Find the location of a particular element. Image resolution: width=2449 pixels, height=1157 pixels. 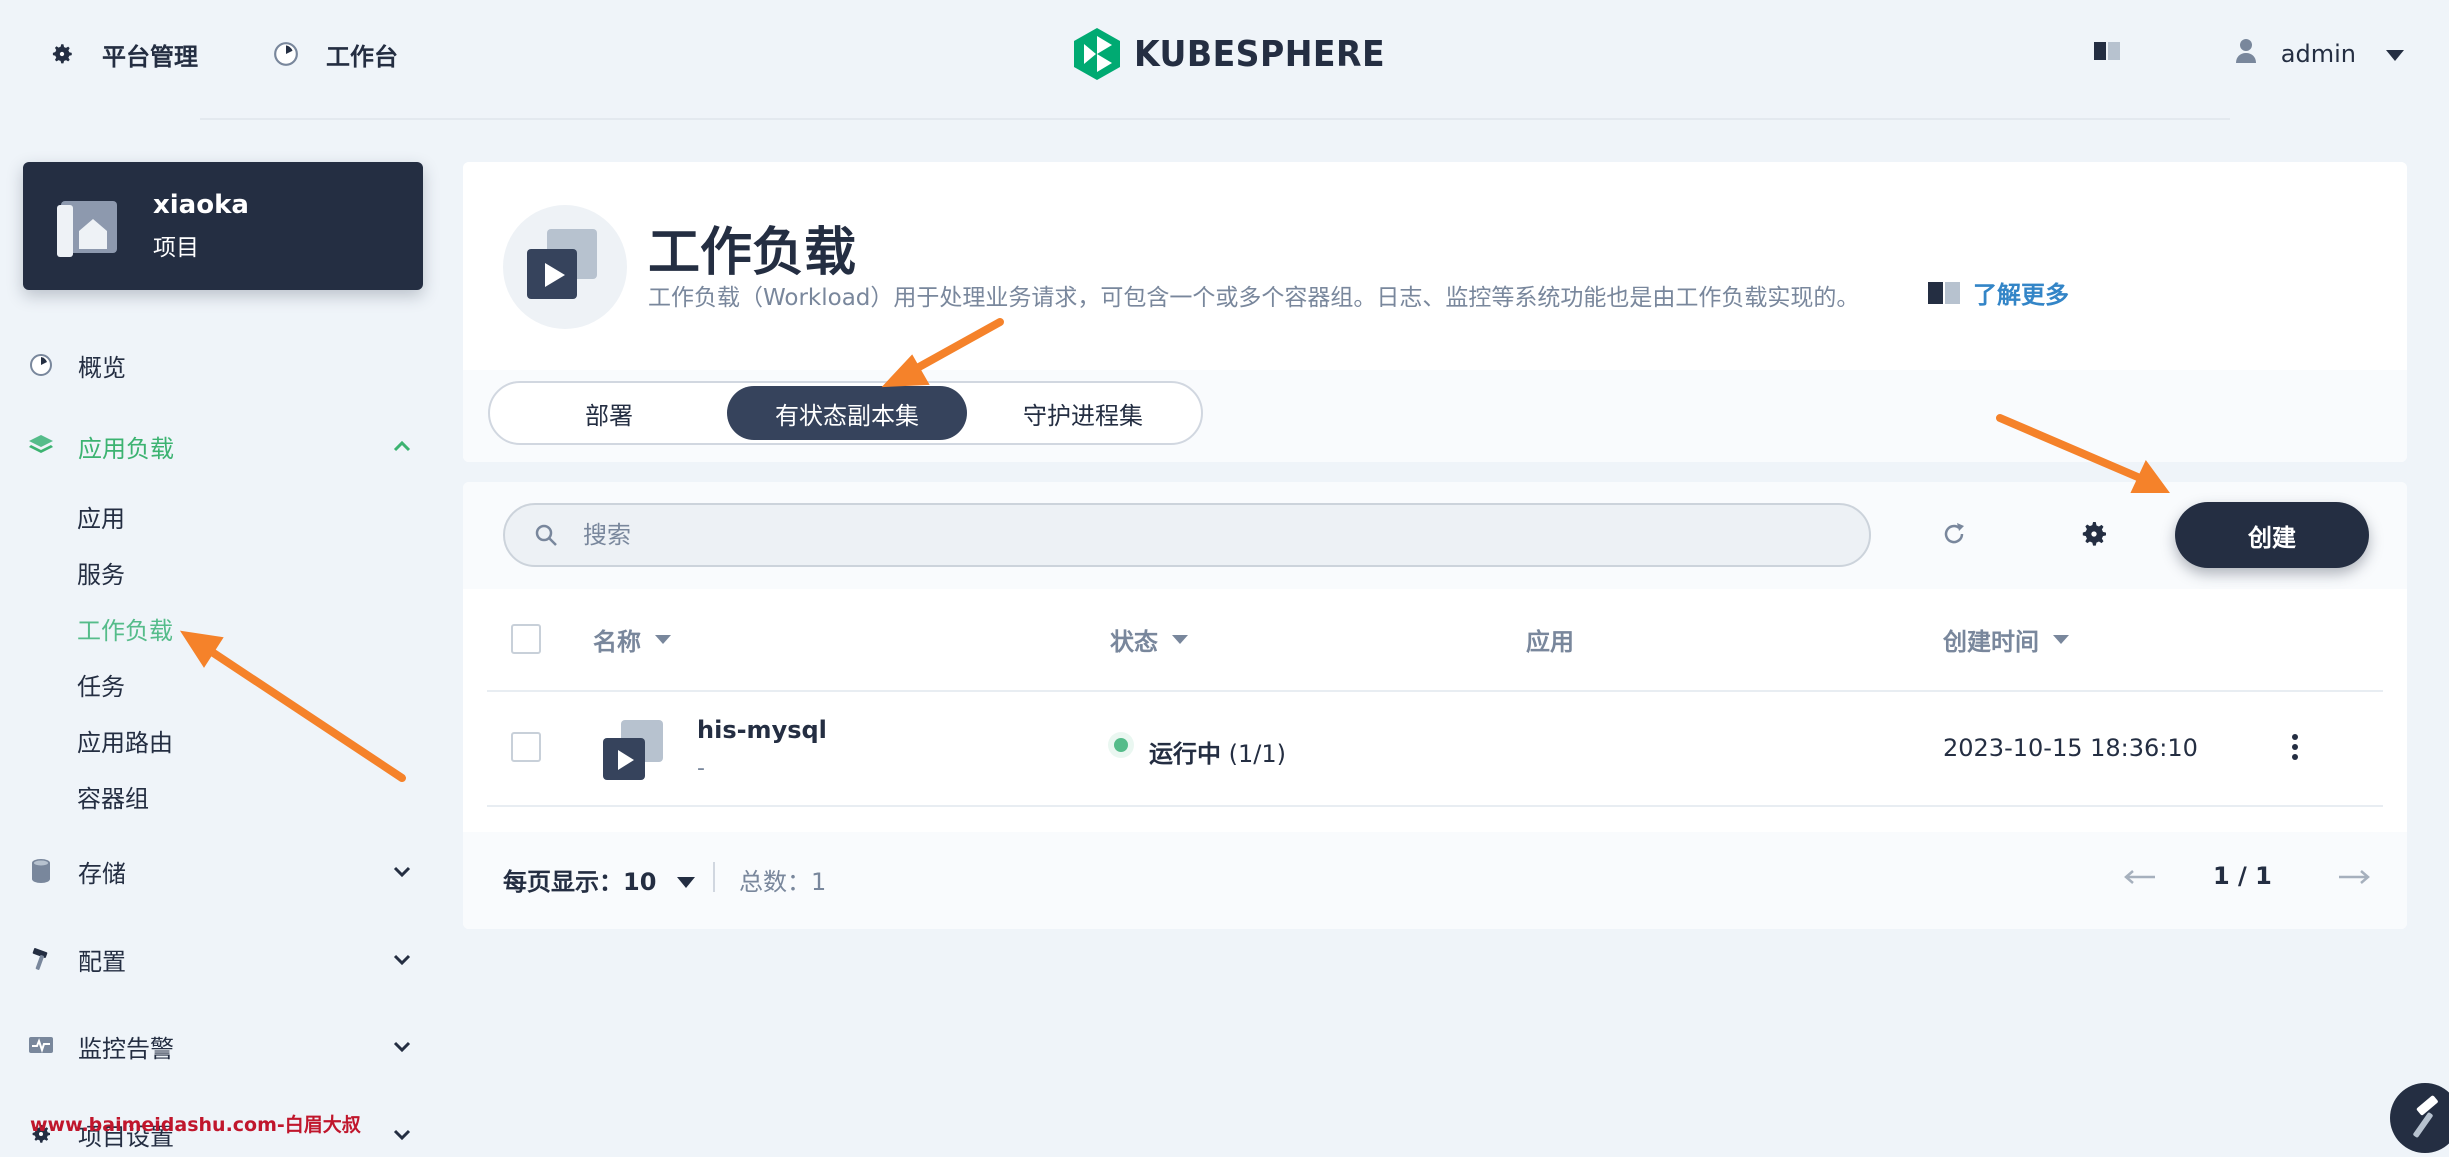

column-header-label: 创建时间 is located at coordinates (1991, 642).